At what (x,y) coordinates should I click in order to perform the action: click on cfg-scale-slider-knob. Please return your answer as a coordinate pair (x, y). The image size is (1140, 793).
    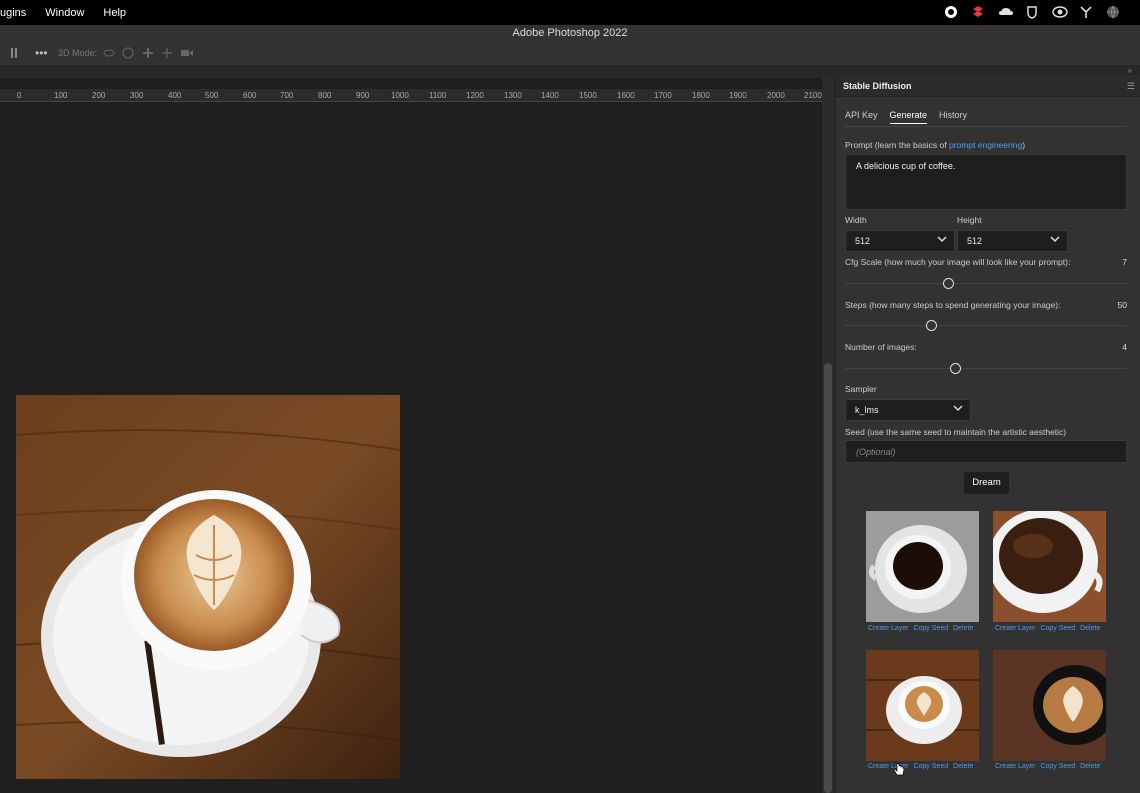
    Looking at the image, I should click on (948, 283).